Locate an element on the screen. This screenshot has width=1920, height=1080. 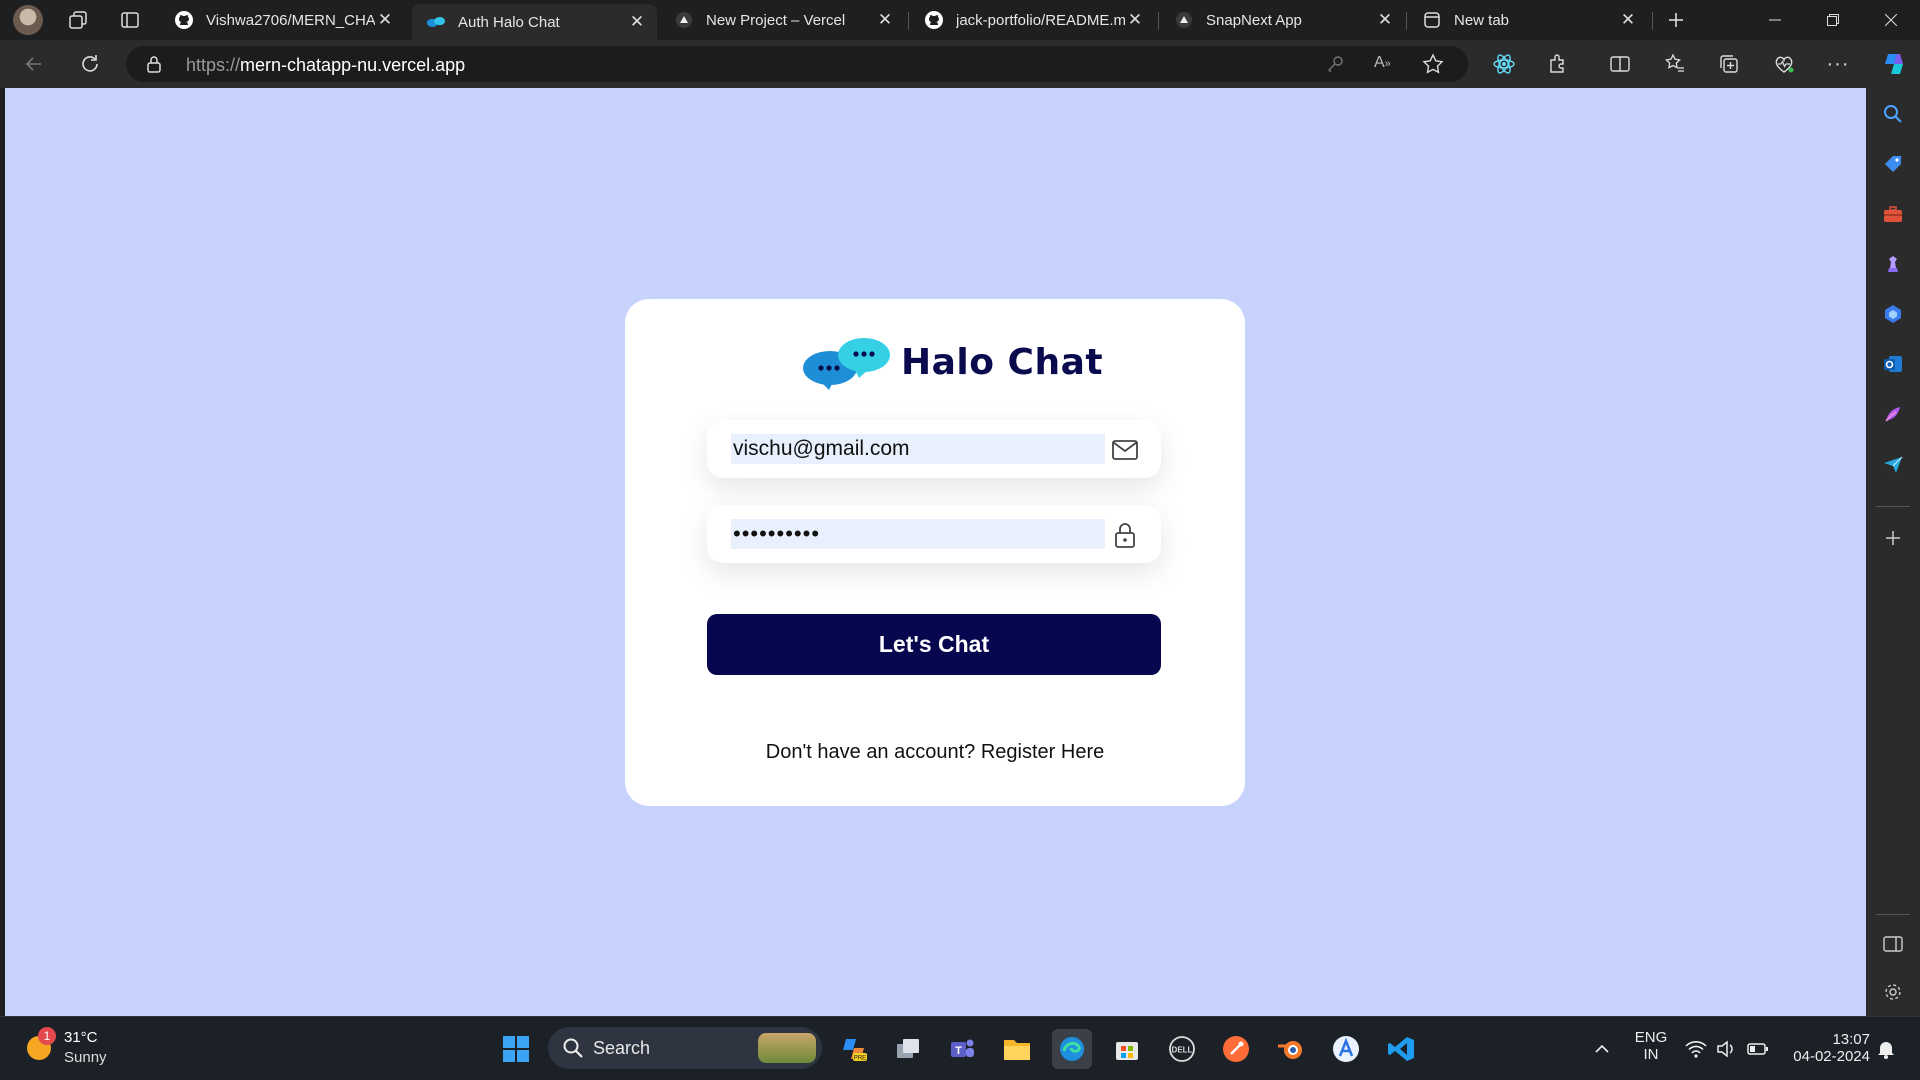
weather-temp: 31°C is located at coordinates (81, 1037).